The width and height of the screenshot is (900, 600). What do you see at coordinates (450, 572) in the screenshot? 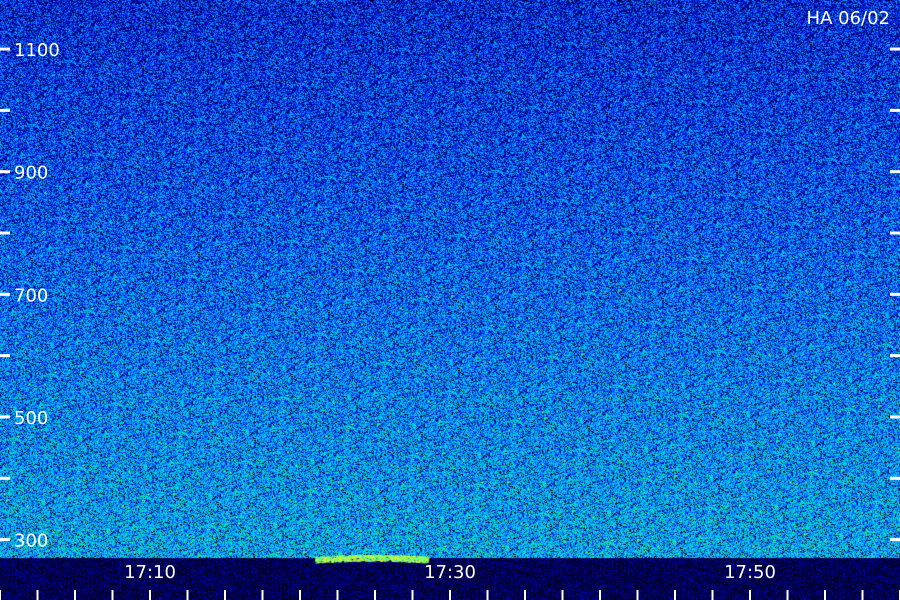
I see `x-tick-label: 17:30` at bounding box center [450, 572].